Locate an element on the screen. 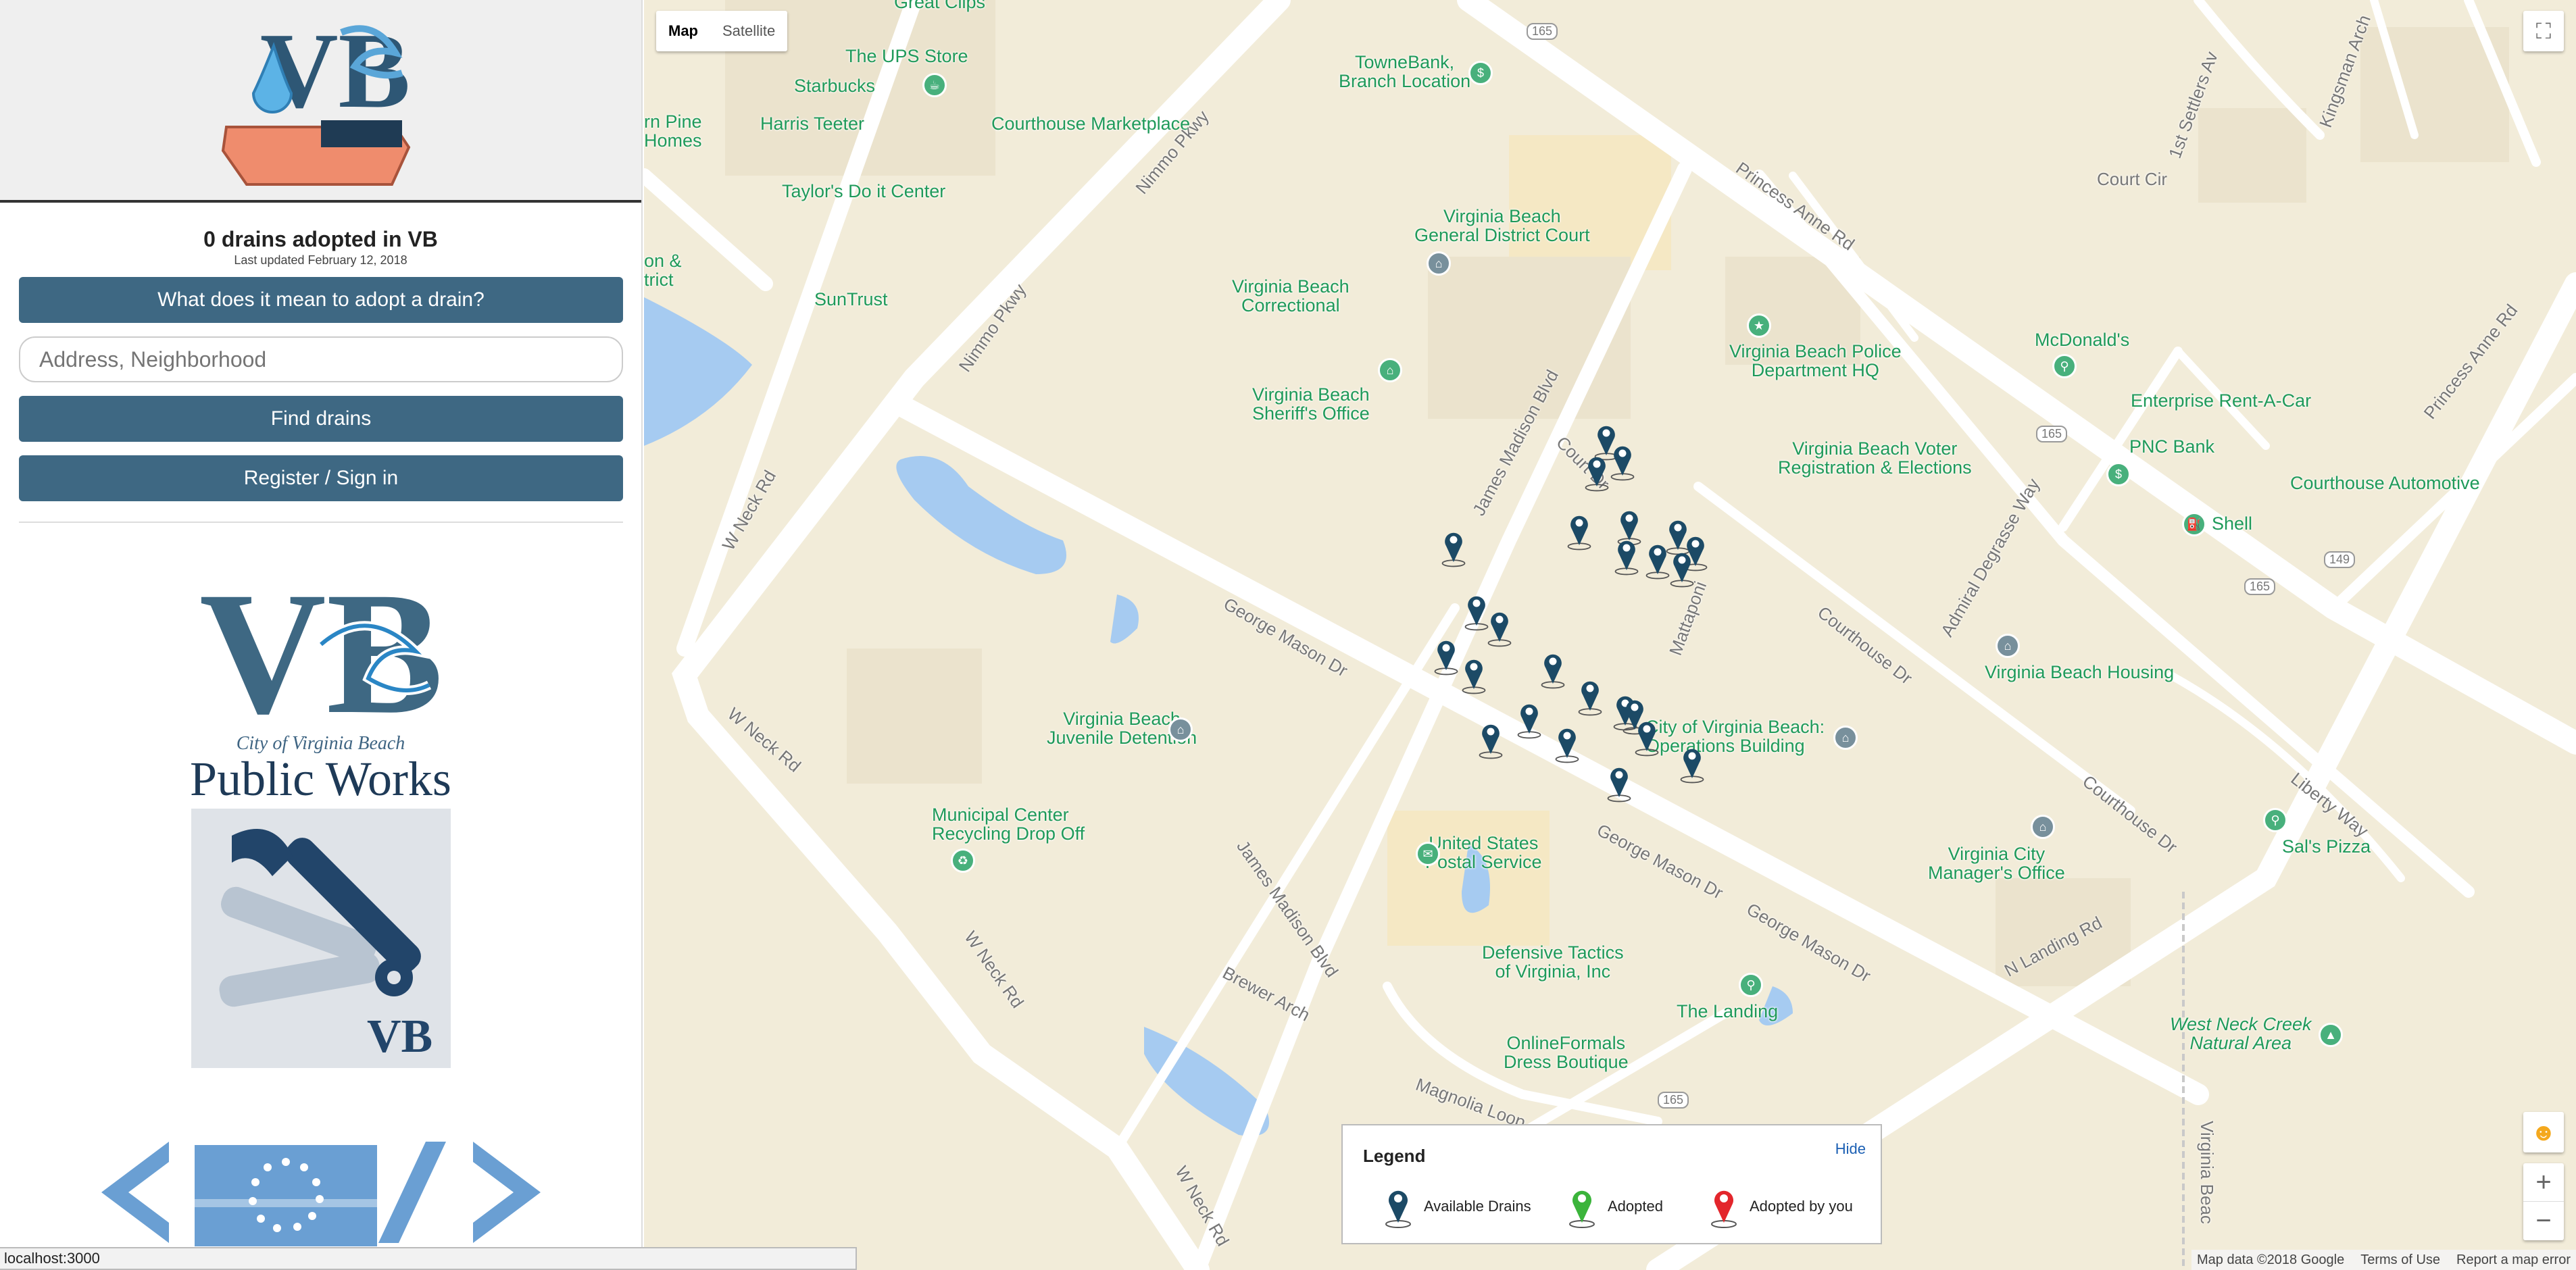  poi-correctional: Virginia Beach Correctional is located at coordinates (1291, 296).